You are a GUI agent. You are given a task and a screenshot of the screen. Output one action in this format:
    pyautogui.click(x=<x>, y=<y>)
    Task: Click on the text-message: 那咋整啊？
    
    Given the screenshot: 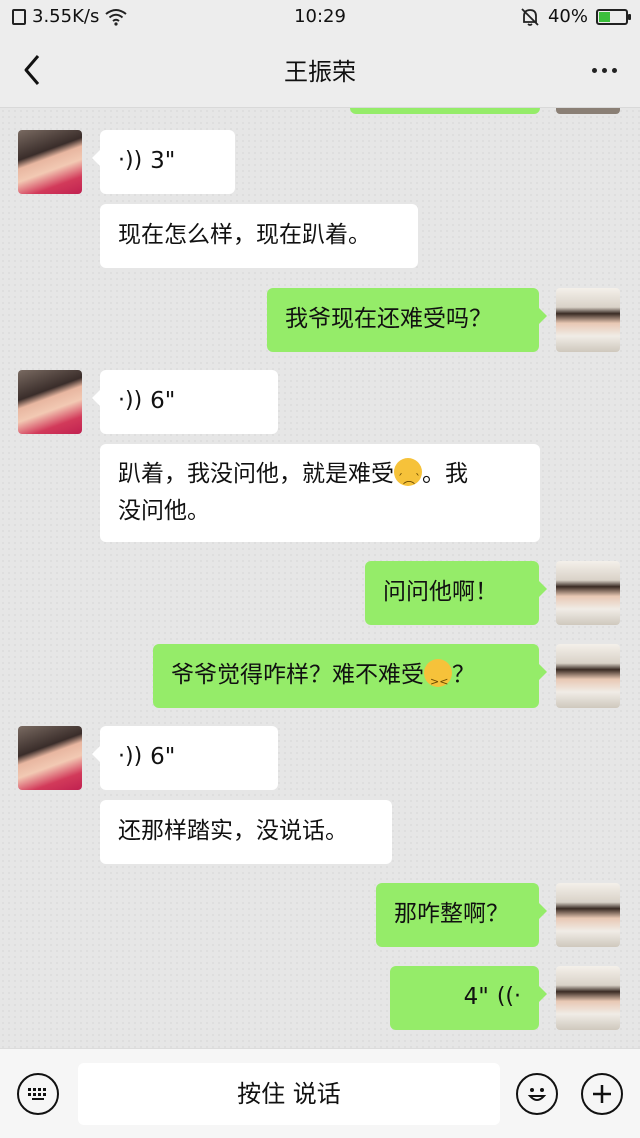 What is the action you would take?
    pyautogui.click(x=461, y=915)
    